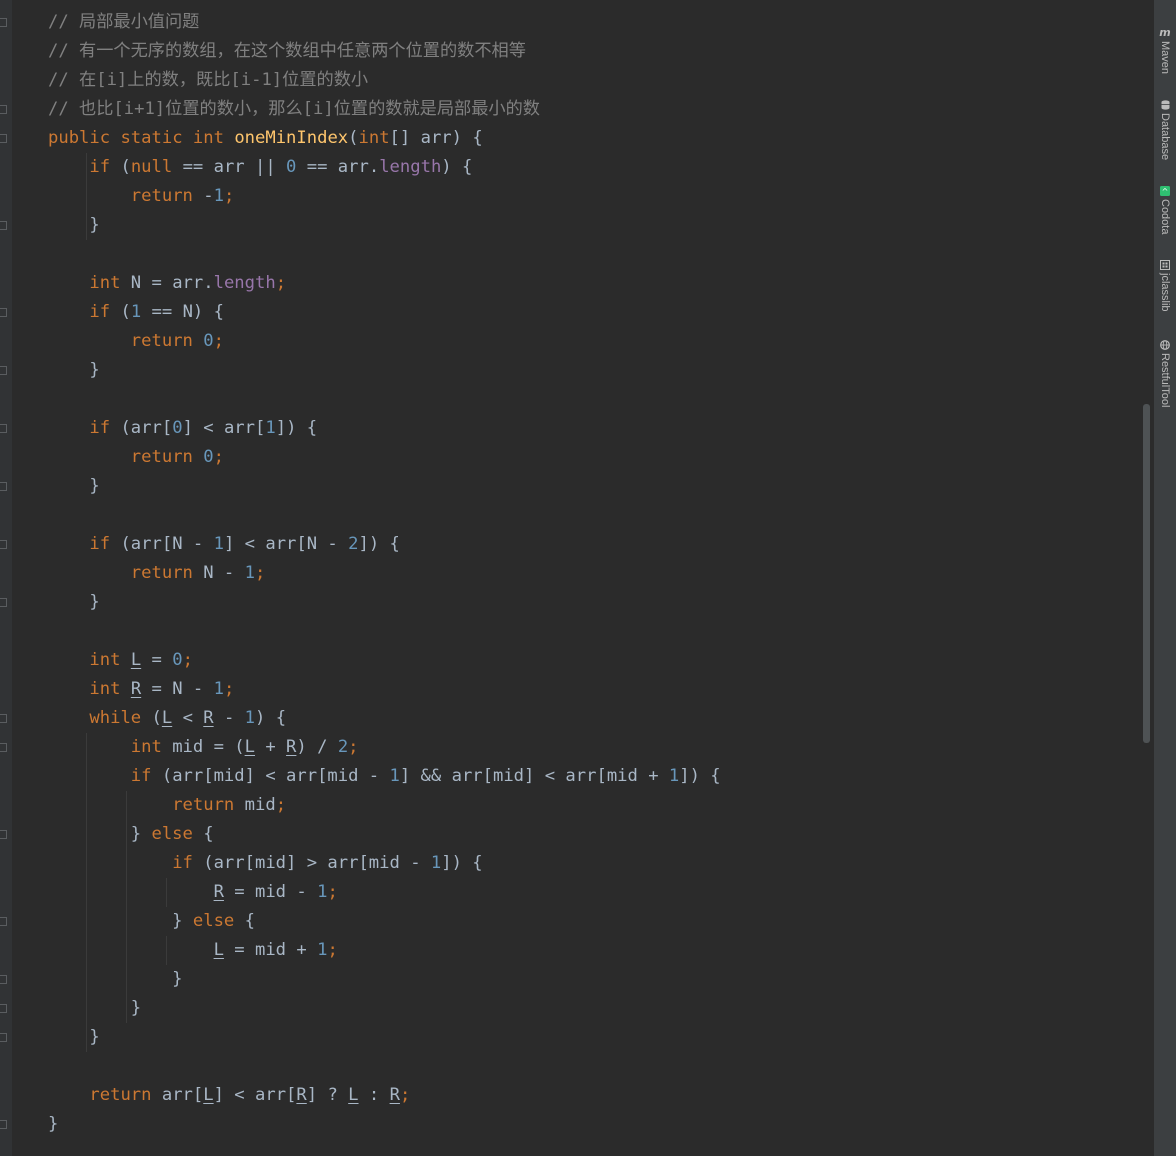 The width and height of the screenshot is (1176, 1156). What do you see at coordinates (167, 283) in the screenshot?
I see `code-line: int N = arr.length;` at bounding box center [167, 283].